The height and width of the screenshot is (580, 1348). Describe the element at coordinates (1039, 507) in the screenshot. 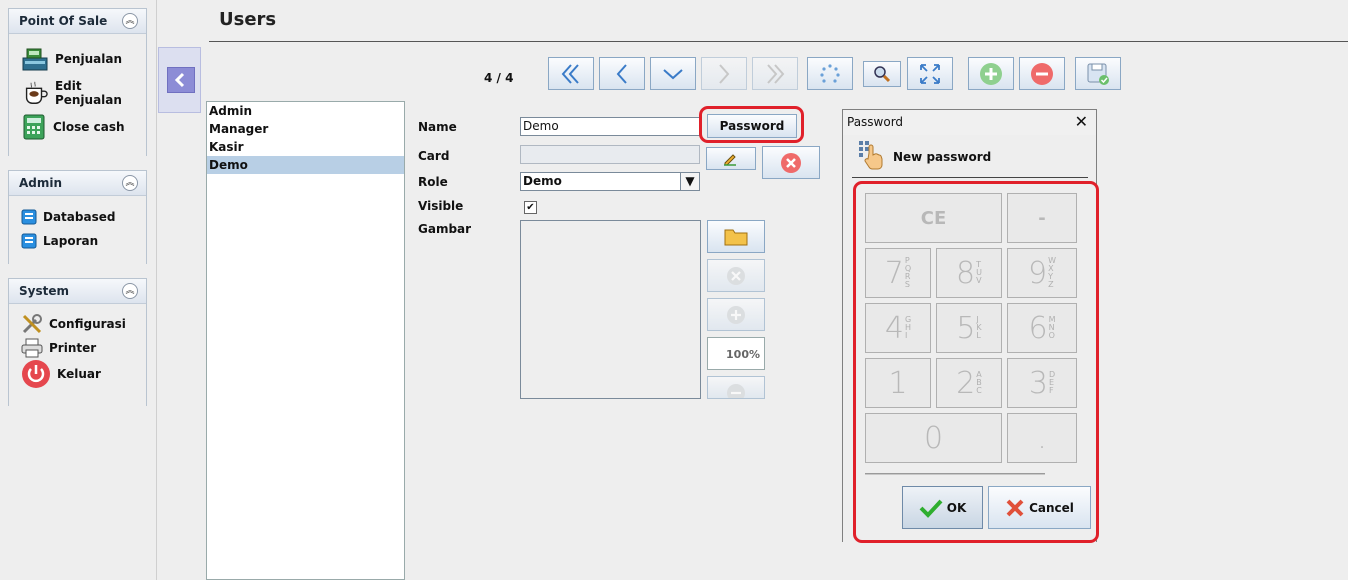

I see `cancel-button: Cancel` at that location.